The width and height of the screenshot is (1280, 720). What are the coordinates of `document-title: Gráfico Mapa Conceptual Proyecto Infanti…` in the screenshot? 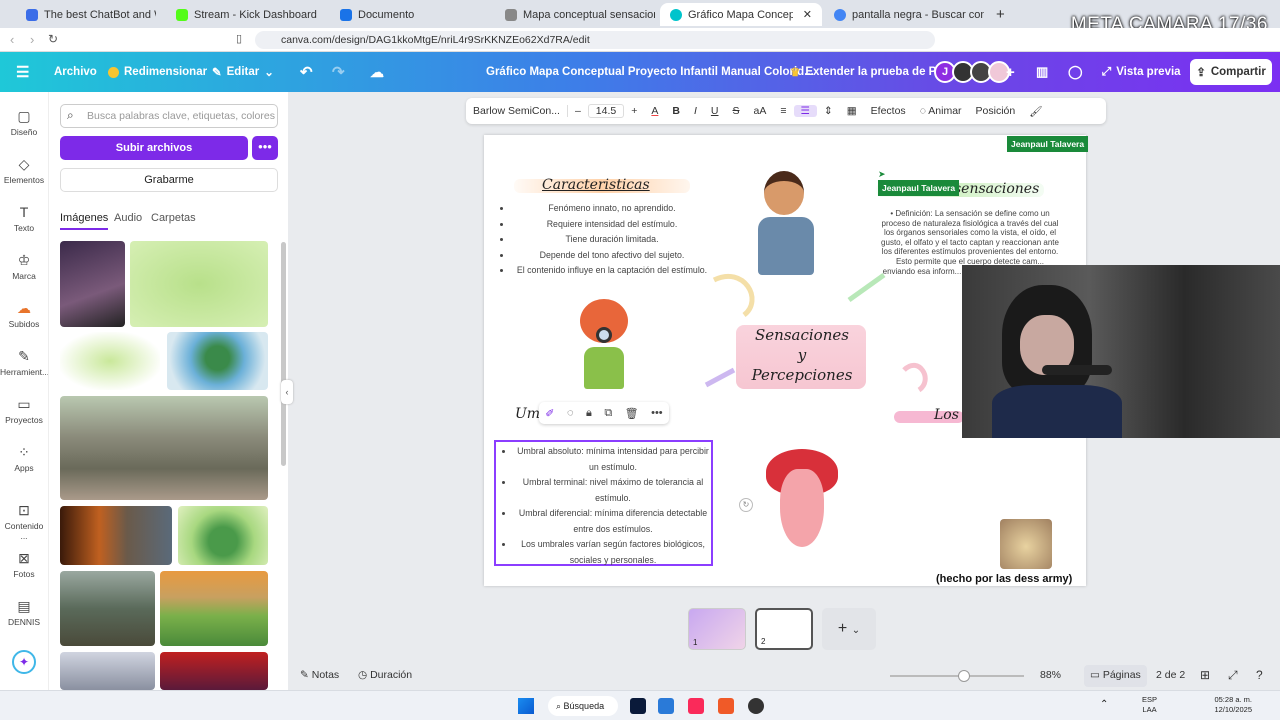 It's located at (650, 72).